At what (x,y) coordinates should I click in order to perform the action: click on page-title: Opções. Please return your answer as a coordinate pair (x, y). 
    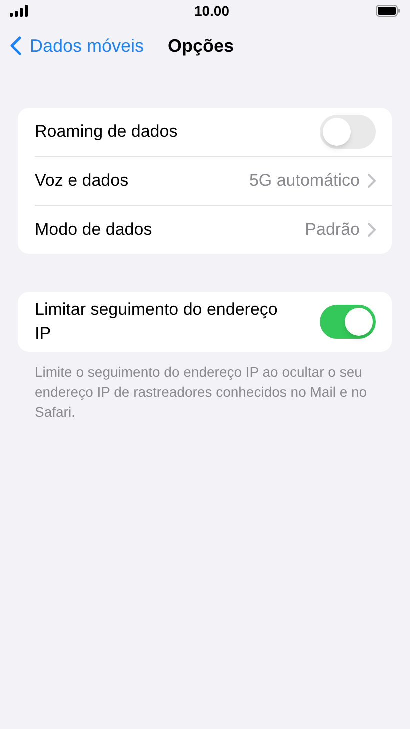
    Looking at the image, I should click on (201, 46).